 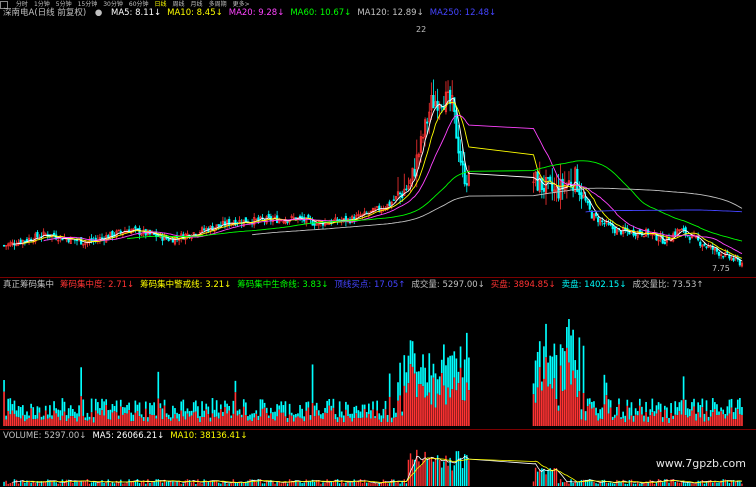 What do you see at coordinates (42, 4) in the screenshot?
I see `period-tab-1: 1分钟` at bounding box center [42, 4].